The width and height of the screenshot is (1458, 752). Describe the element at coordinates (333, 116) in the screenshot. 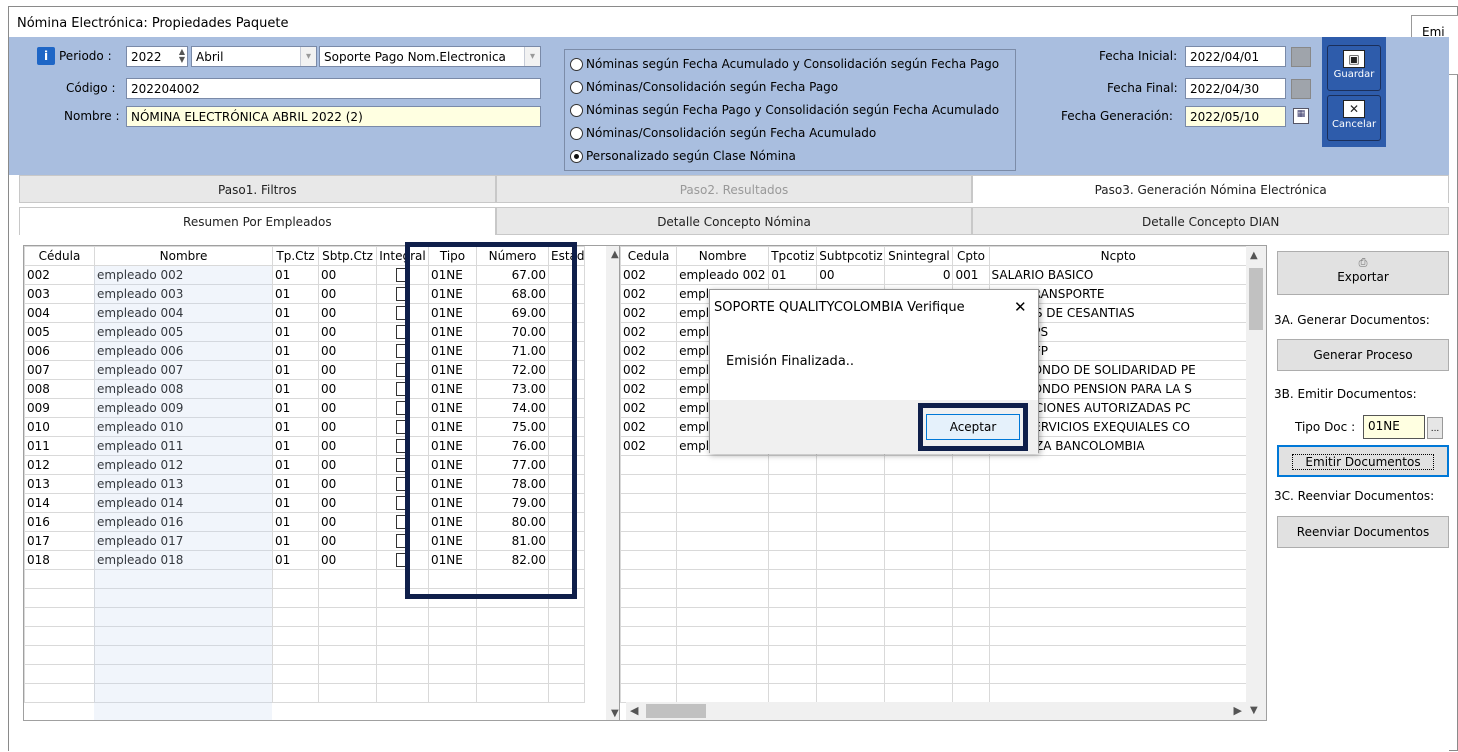

I see `nombre-field: NÓMINA ELECTRÓNICA ABRIL 2022 (2)` at that location.